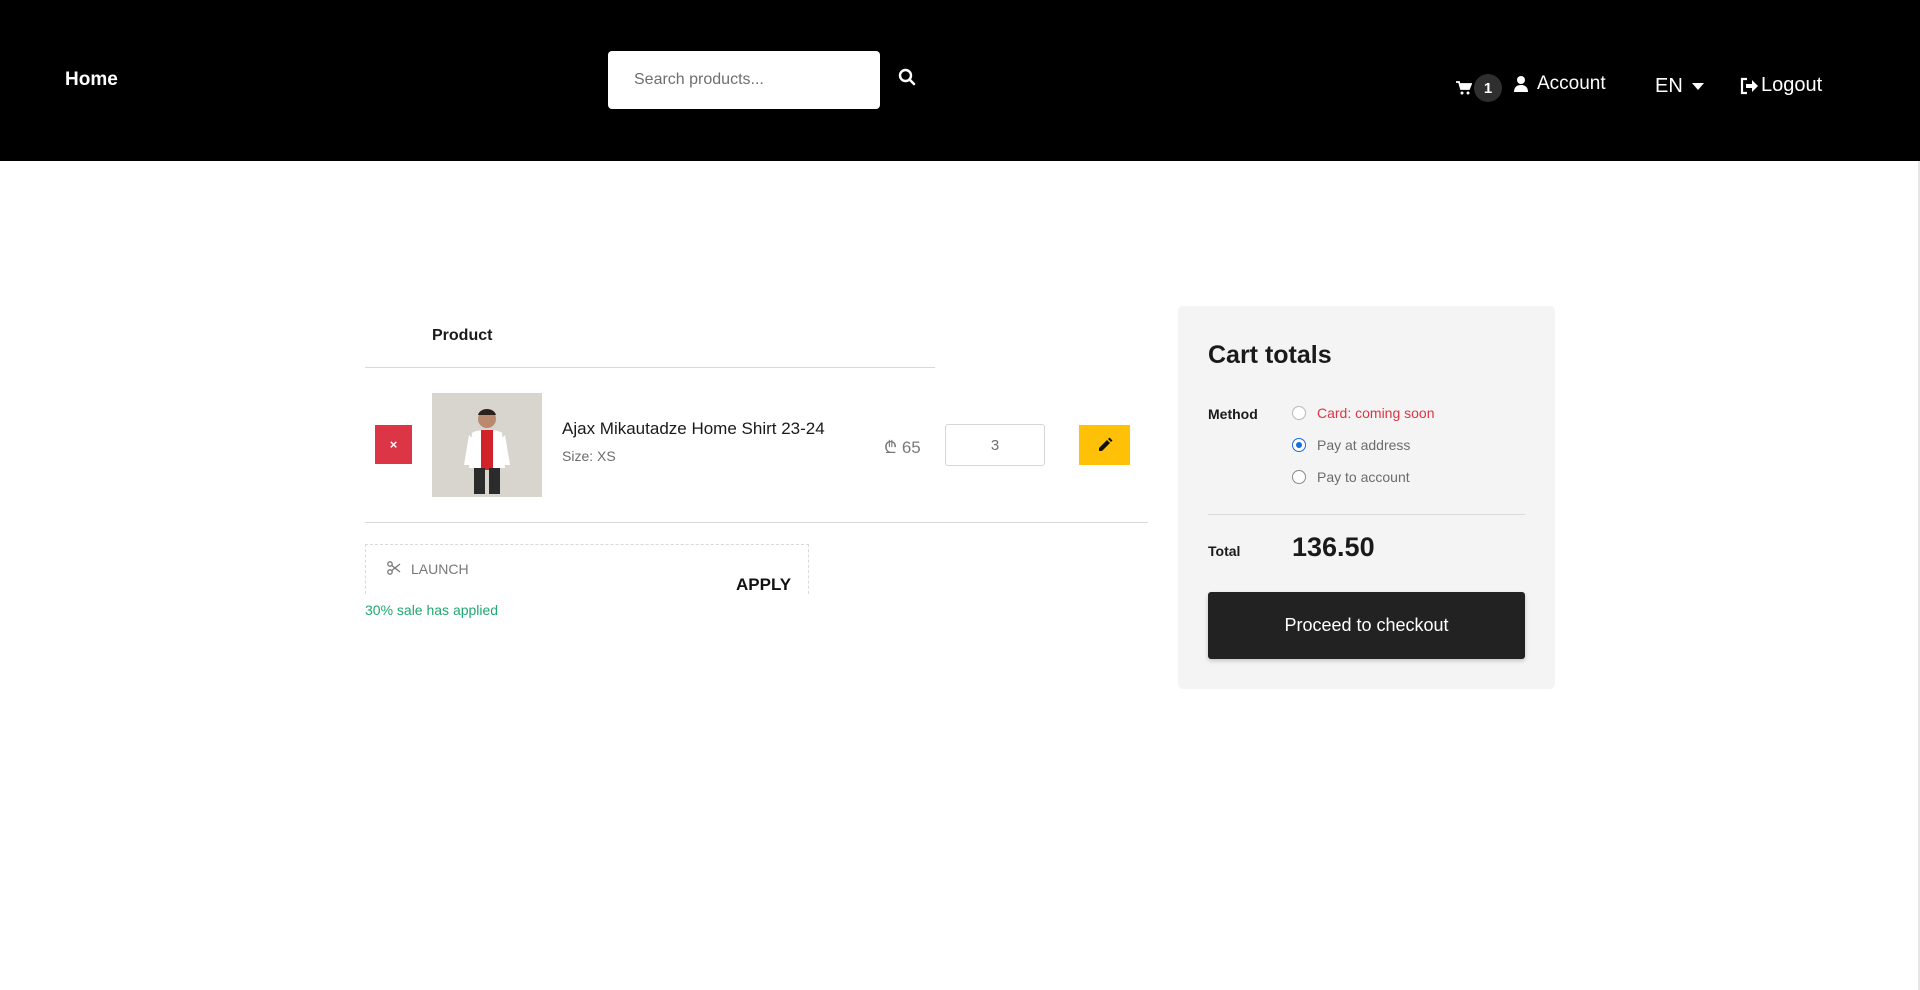 The image size is (1920, 990). I want to click on total-label: Total, so click(1224, 551).